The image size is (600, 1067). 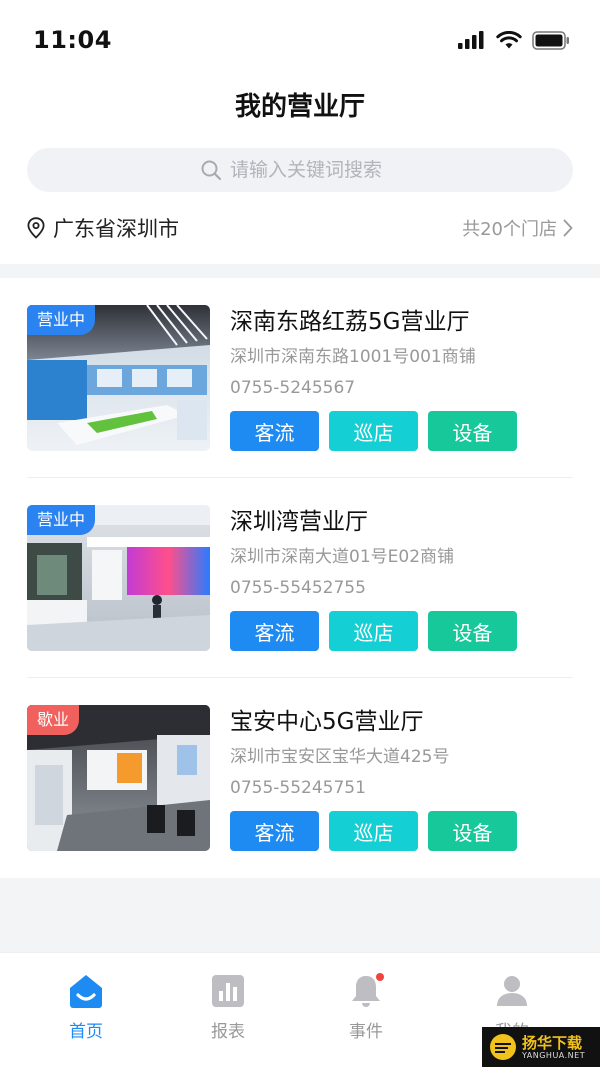 I want to click on city-name: 广东省深圳市, so click(x=116, y=229).